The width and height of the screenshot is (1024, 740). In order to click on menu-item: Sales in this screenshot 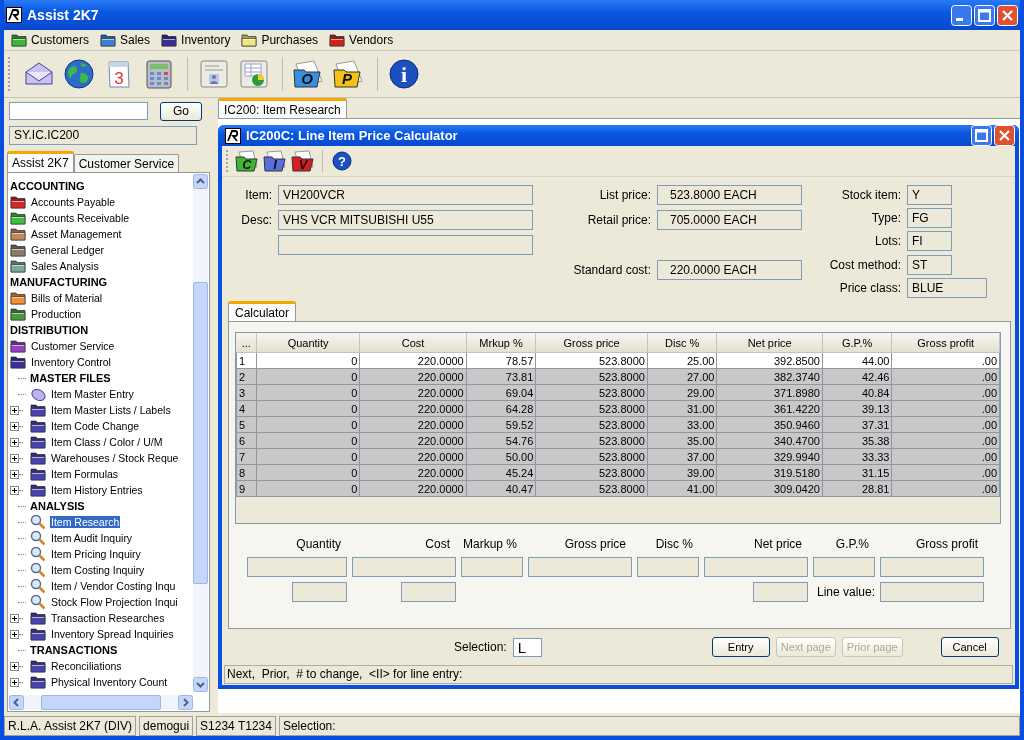, I will do `click(127, 40)`.